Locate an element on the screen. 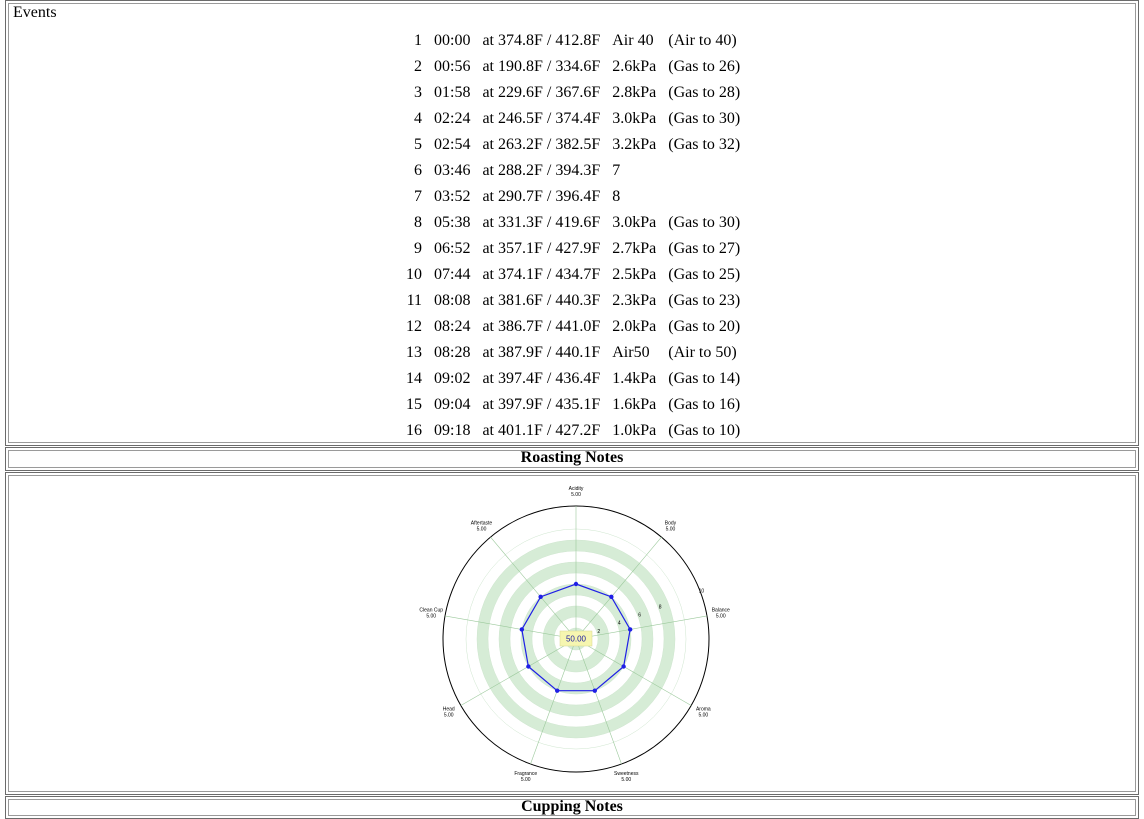  roasting-notes-heading: Roasting Notes is located at coordinates (572, 457).